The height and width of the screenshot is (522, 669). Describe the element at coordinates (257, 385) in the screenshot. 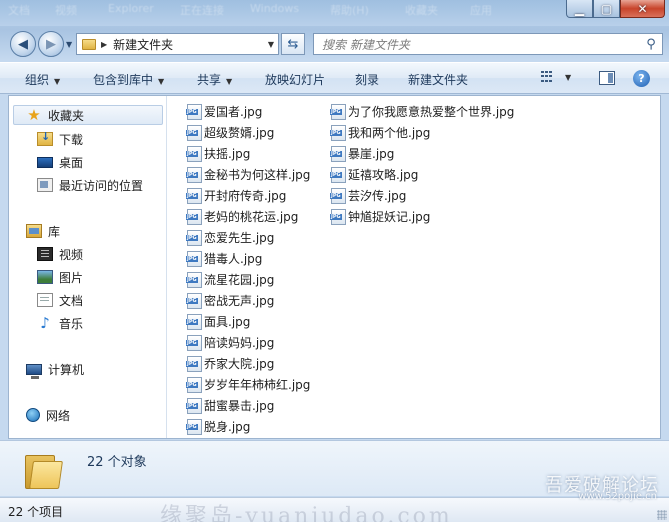

I see `file-name: 岁岁年年柿柿红.jpg` at that location.